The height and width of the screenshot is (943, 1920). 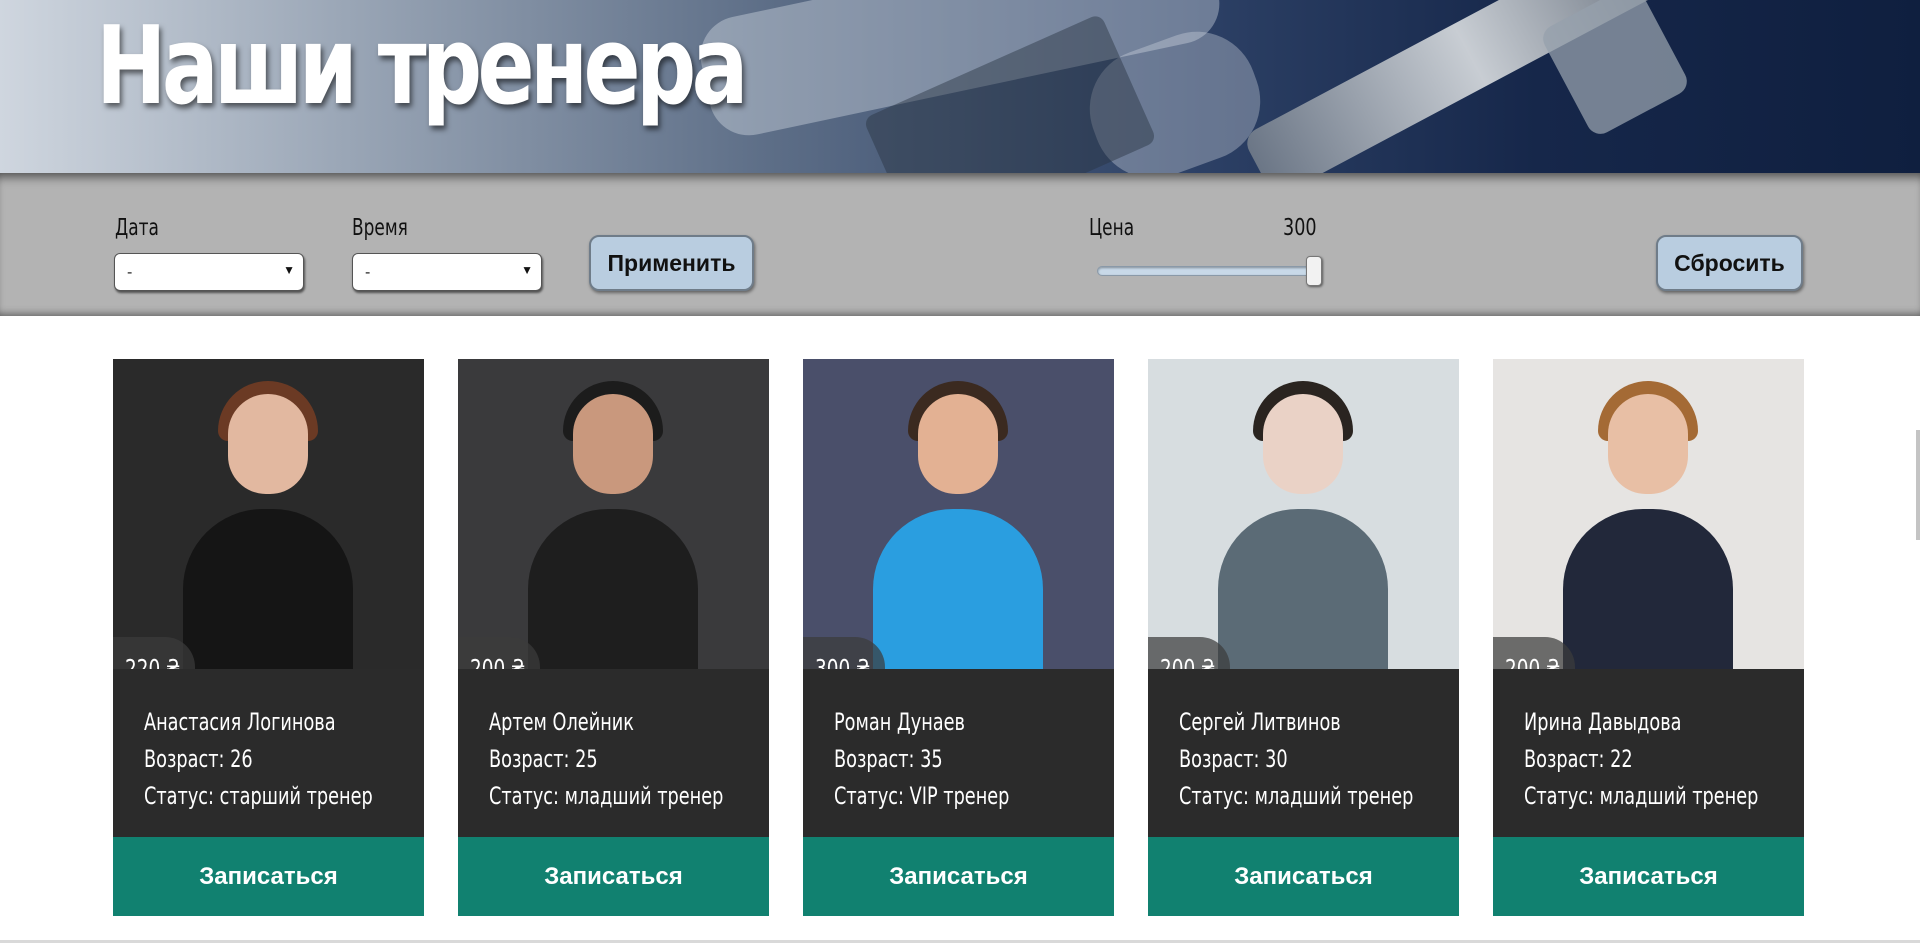 I want to click on trainer-age: Возраст: 35, so click(x=888, y=759).